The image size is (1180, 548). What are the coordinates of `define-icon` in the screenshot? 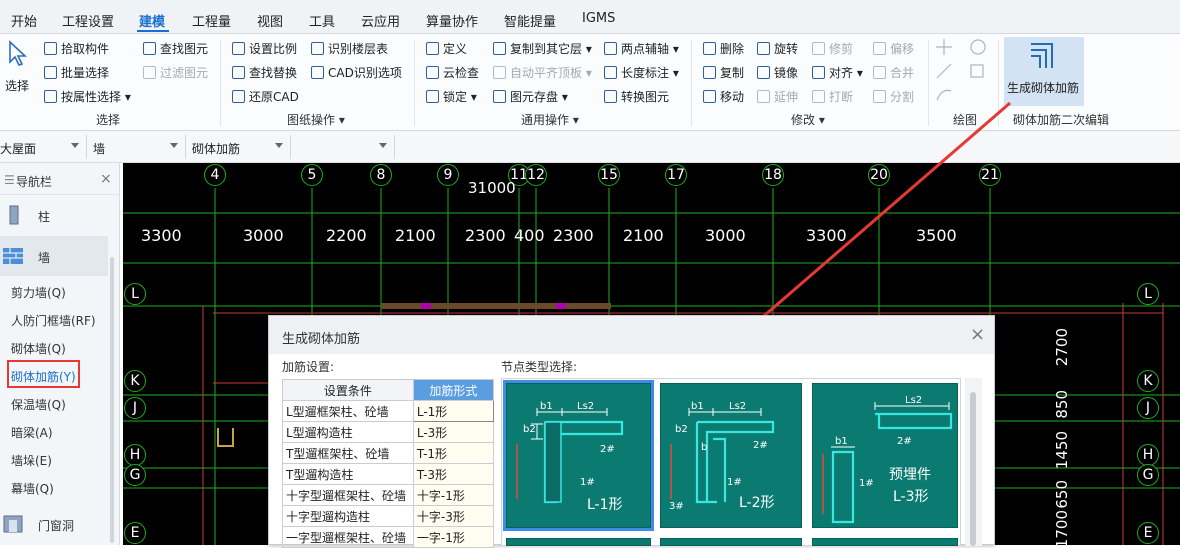 It's located at (432, 48).